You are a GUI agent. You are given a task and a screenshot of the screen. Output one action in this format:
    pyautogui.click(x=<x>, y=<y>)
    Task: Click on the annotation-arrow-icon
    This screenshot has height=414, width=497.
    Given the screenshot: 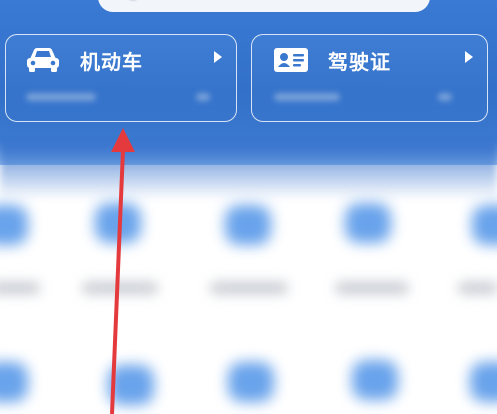 What is the action you would take?
    pyautogui.click(x=122, y=271)
    